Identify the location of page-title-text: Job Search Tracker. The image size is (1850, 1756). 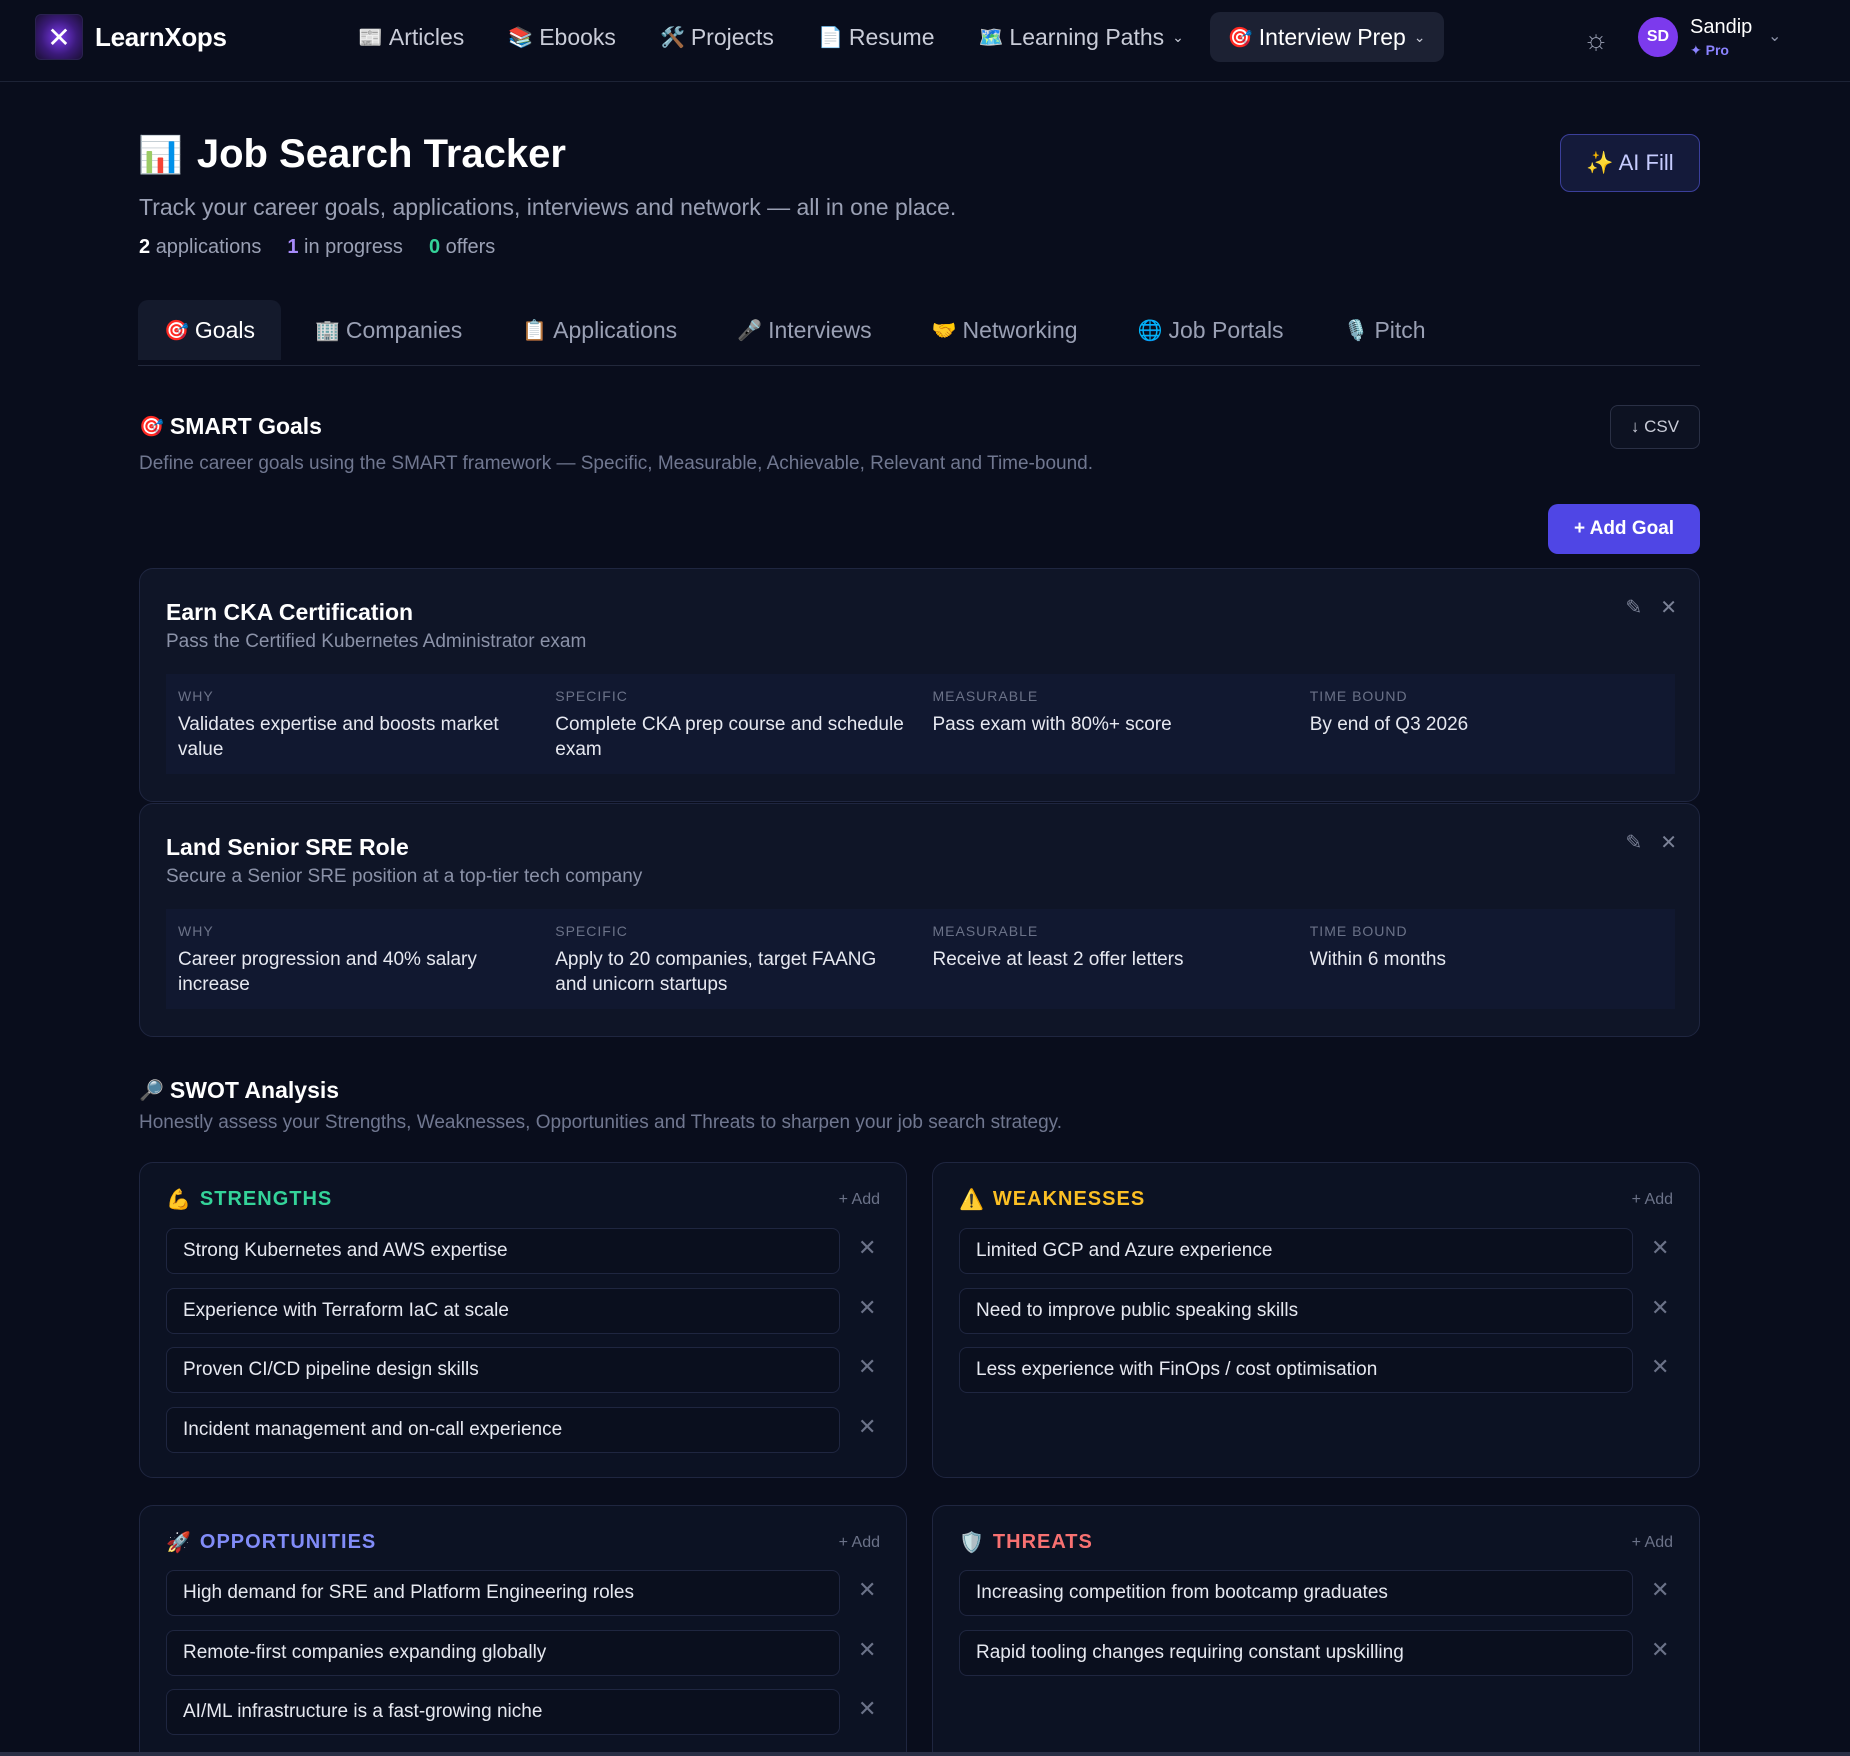
(381, 154).